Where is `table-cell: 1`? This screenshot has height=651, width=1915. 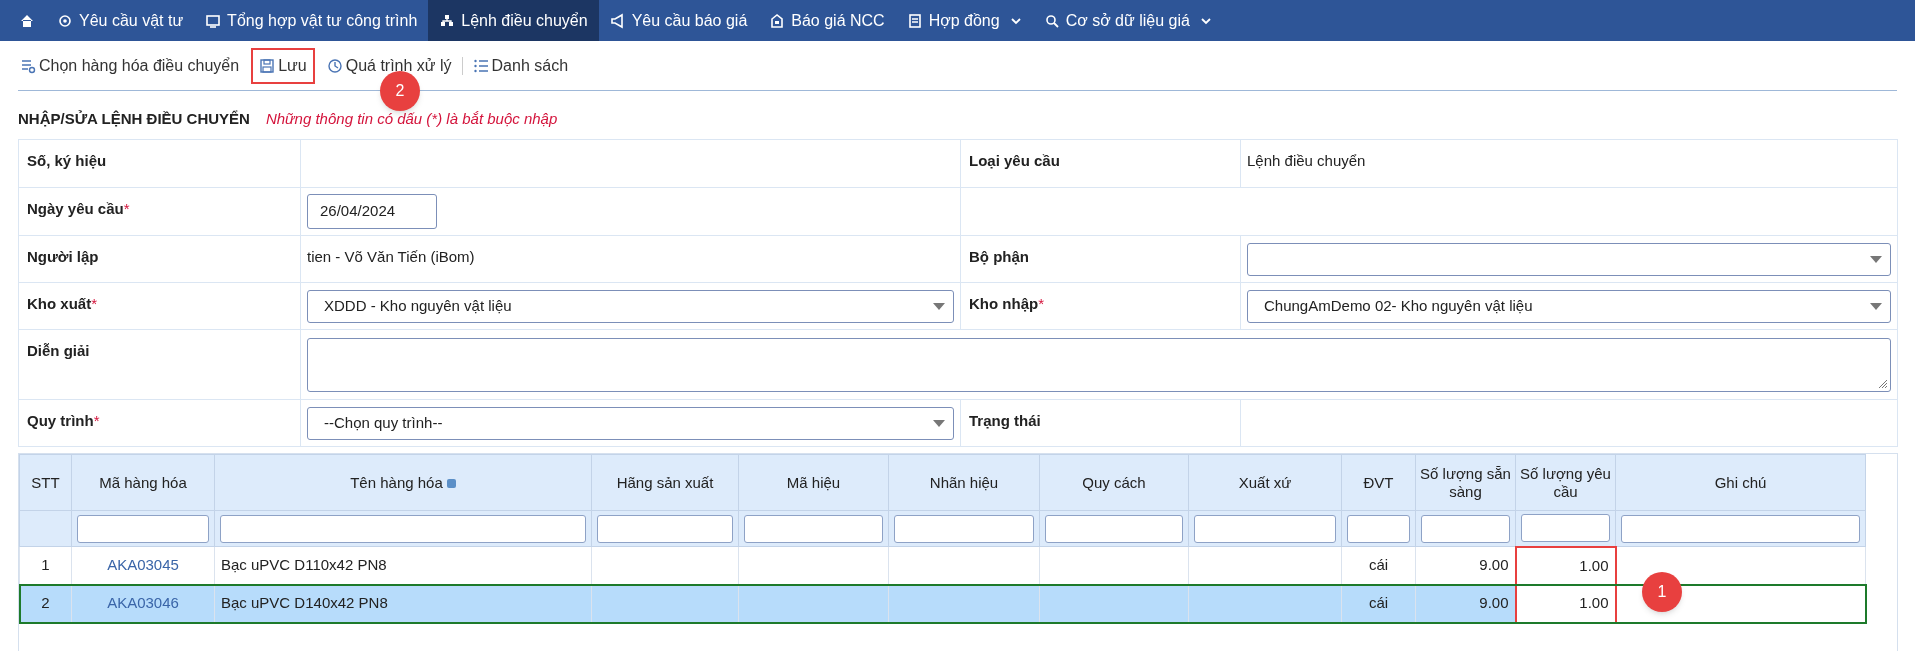 table-cell: 1 is located at coordinates (45, 565).